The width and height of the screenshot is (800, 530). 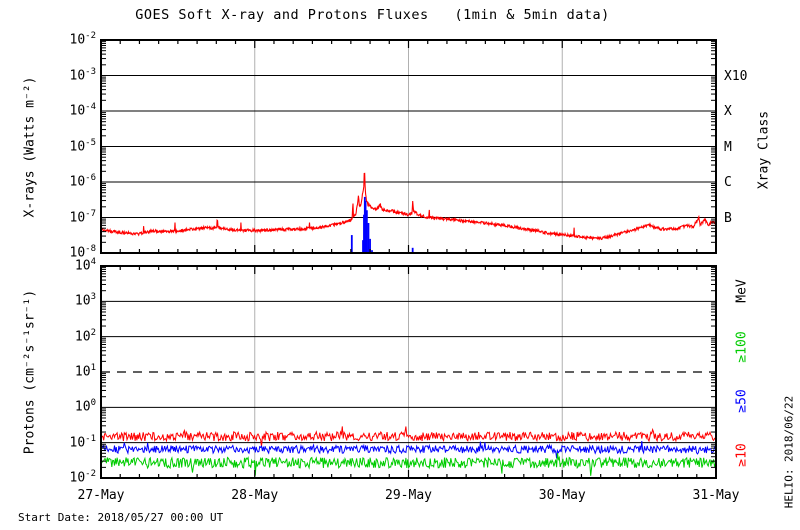 I want to click on proton-energy-label-MeV: MeV, so click(x=742, y=290).